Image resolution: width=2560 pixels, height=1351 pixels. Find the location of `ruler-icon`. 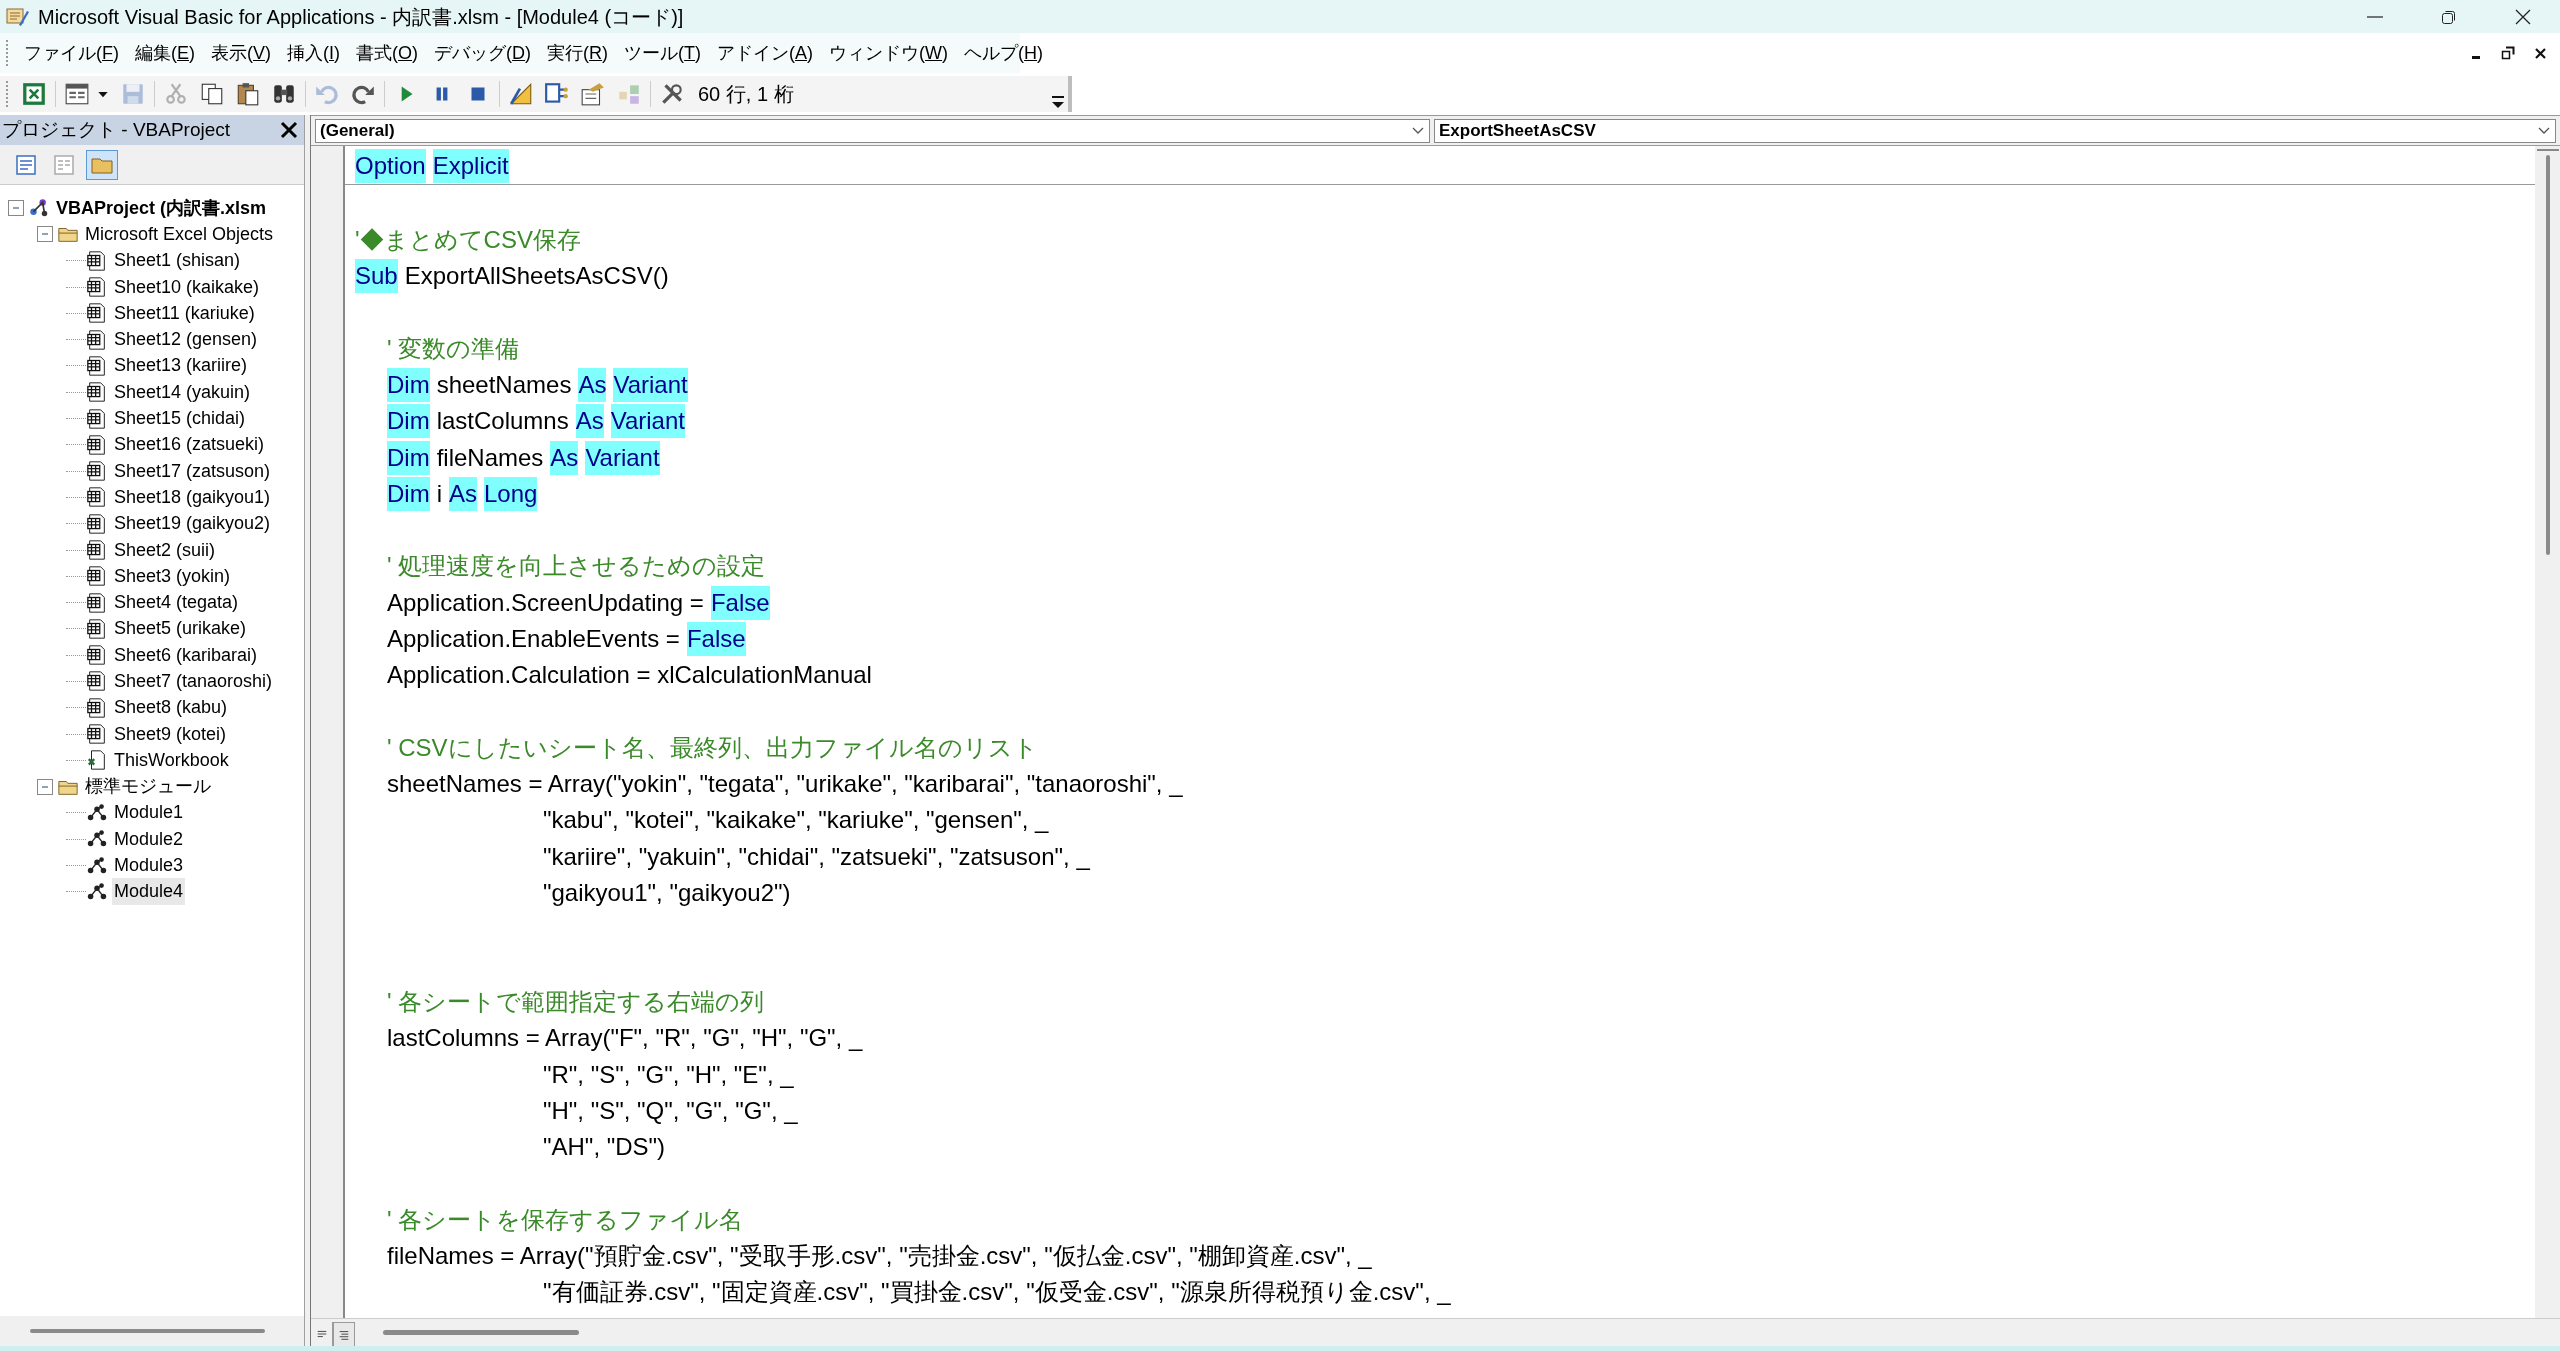

ruler-icon is located at coordinates (521, 94).